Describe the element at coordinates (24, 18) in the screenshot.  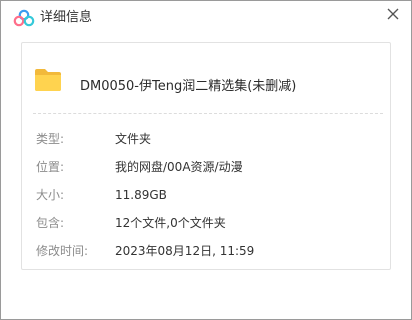
I see `baidu-netdisk-logo-icon` at that location.